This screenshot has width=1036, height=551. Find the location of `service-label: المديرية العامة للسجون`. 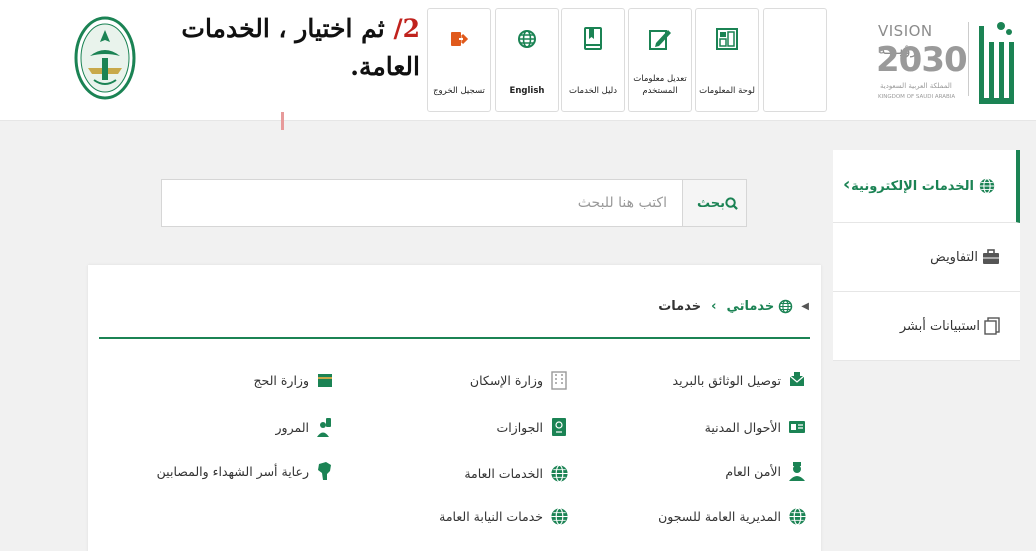

service-label: المديرية العامة للسجون is located at coordinates (719, 516).